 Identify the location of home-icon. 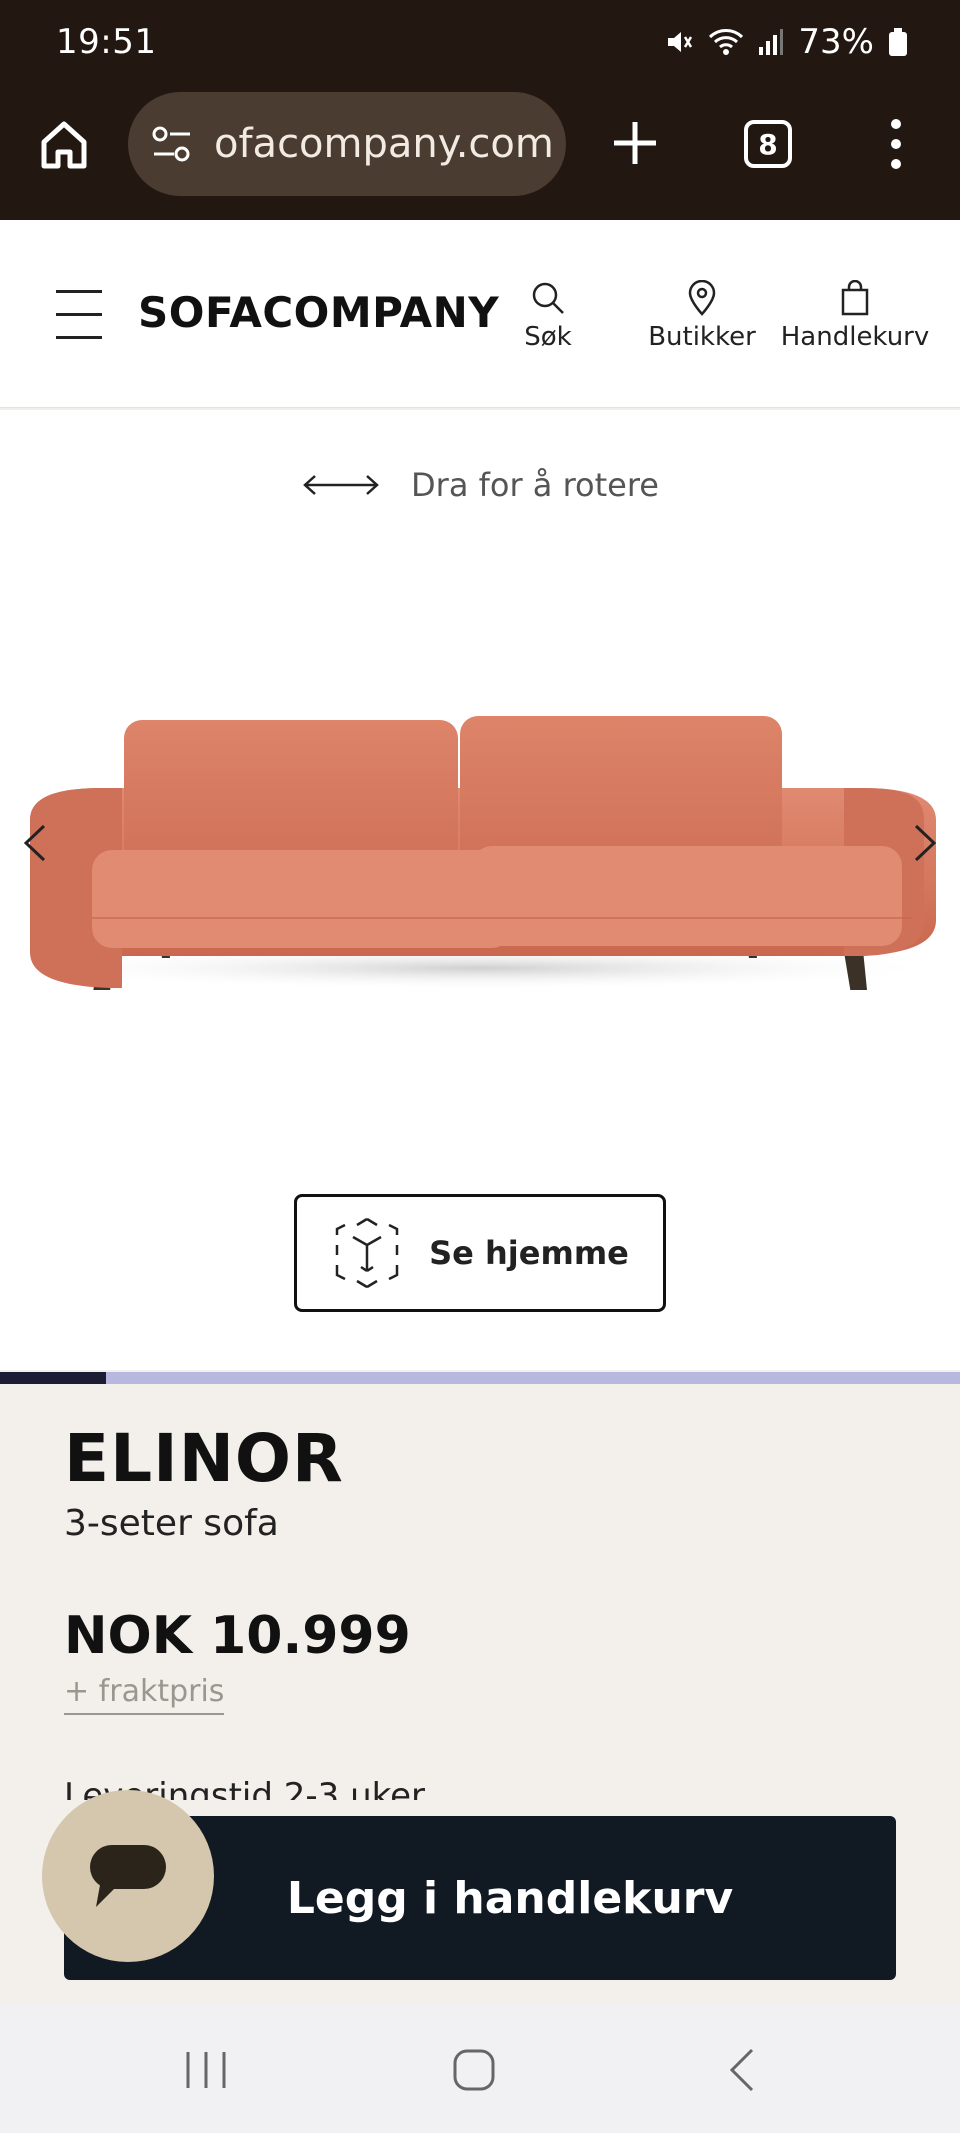
(64, 145).